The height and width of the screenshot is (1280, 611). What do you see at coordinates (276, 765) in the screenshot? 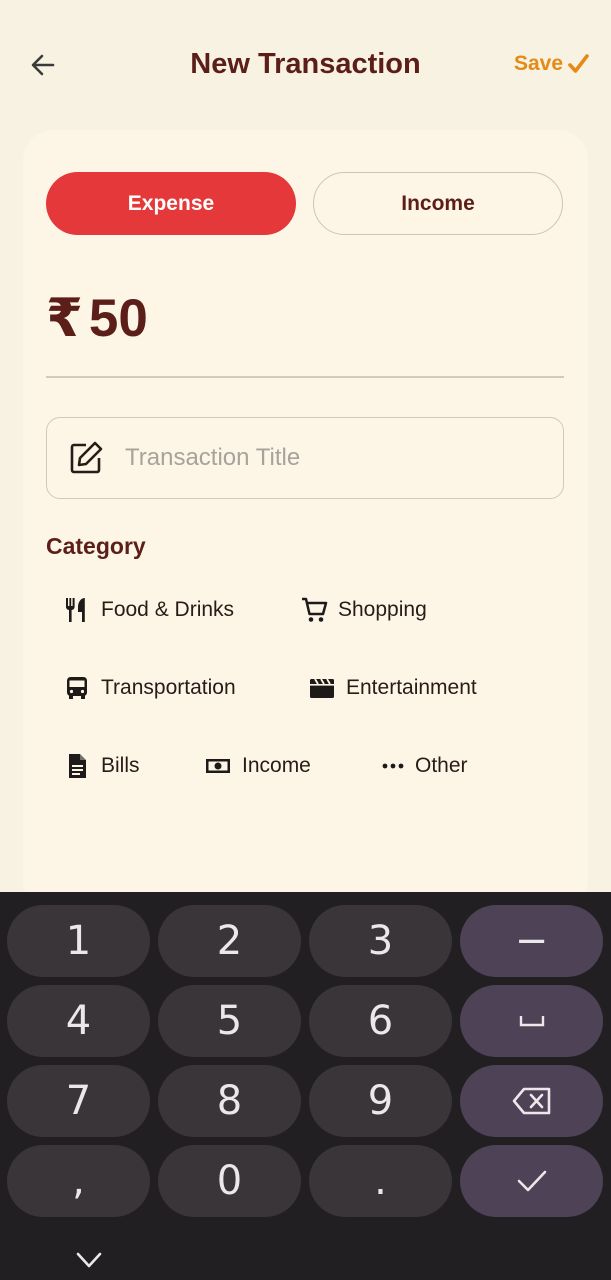
I see `category-label: Income` at bounding box center [276, 765].